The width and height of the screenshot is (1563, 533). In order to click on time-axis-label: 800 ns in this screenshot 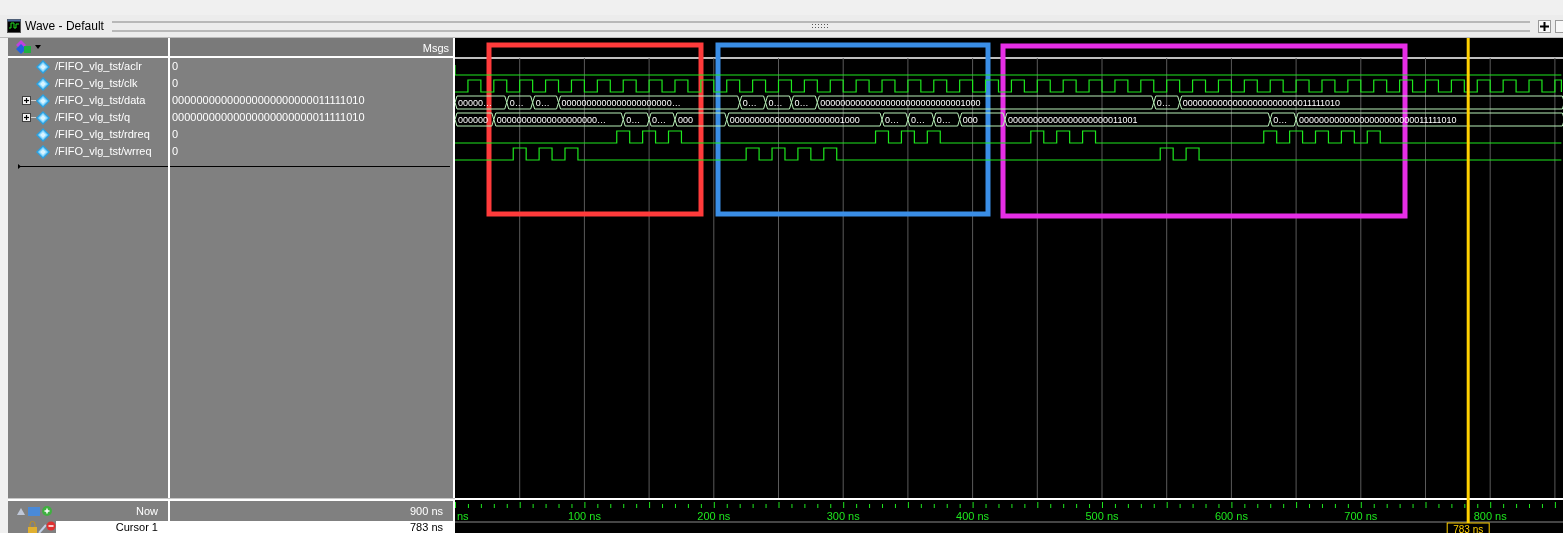, I will do `click(1490, 516)`.